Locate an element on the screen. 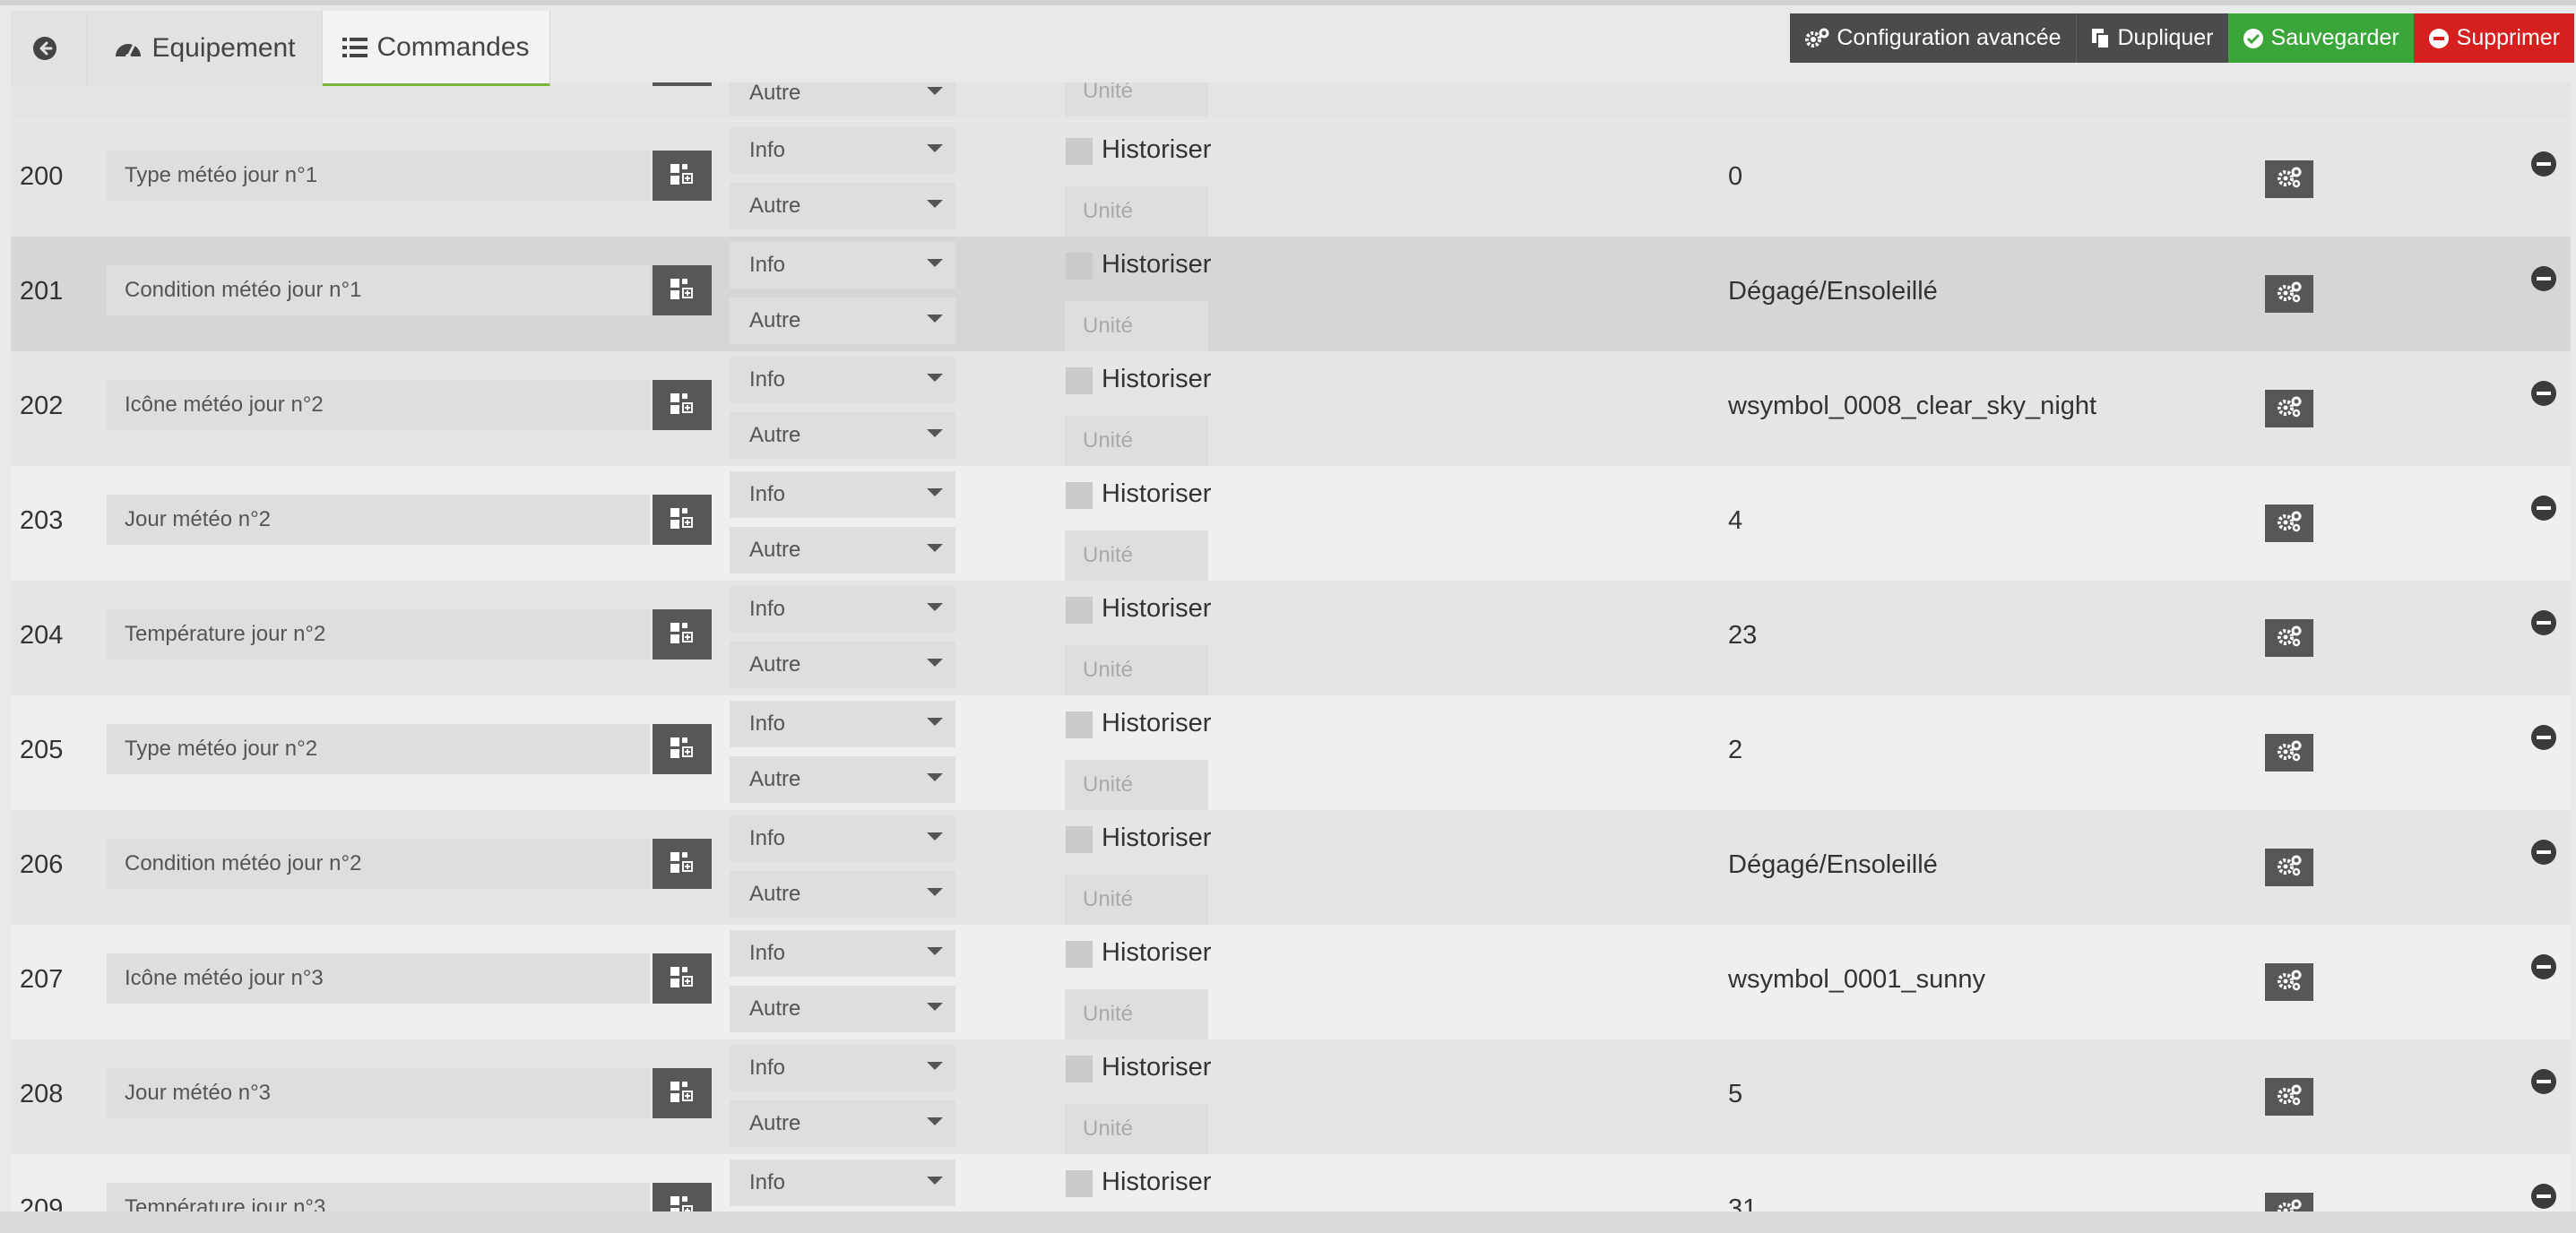 Image resolution: width=2576 pixels, height=1233 pixels. current-value: wsymbol_0001_sunny is located at coordinates (1856, 979).